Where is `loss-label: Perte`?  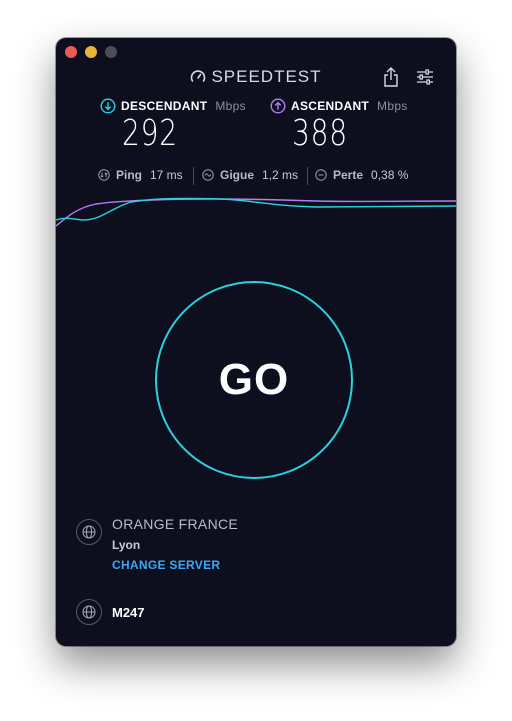
loss-label: Perte is located at coordinates (348, 175).